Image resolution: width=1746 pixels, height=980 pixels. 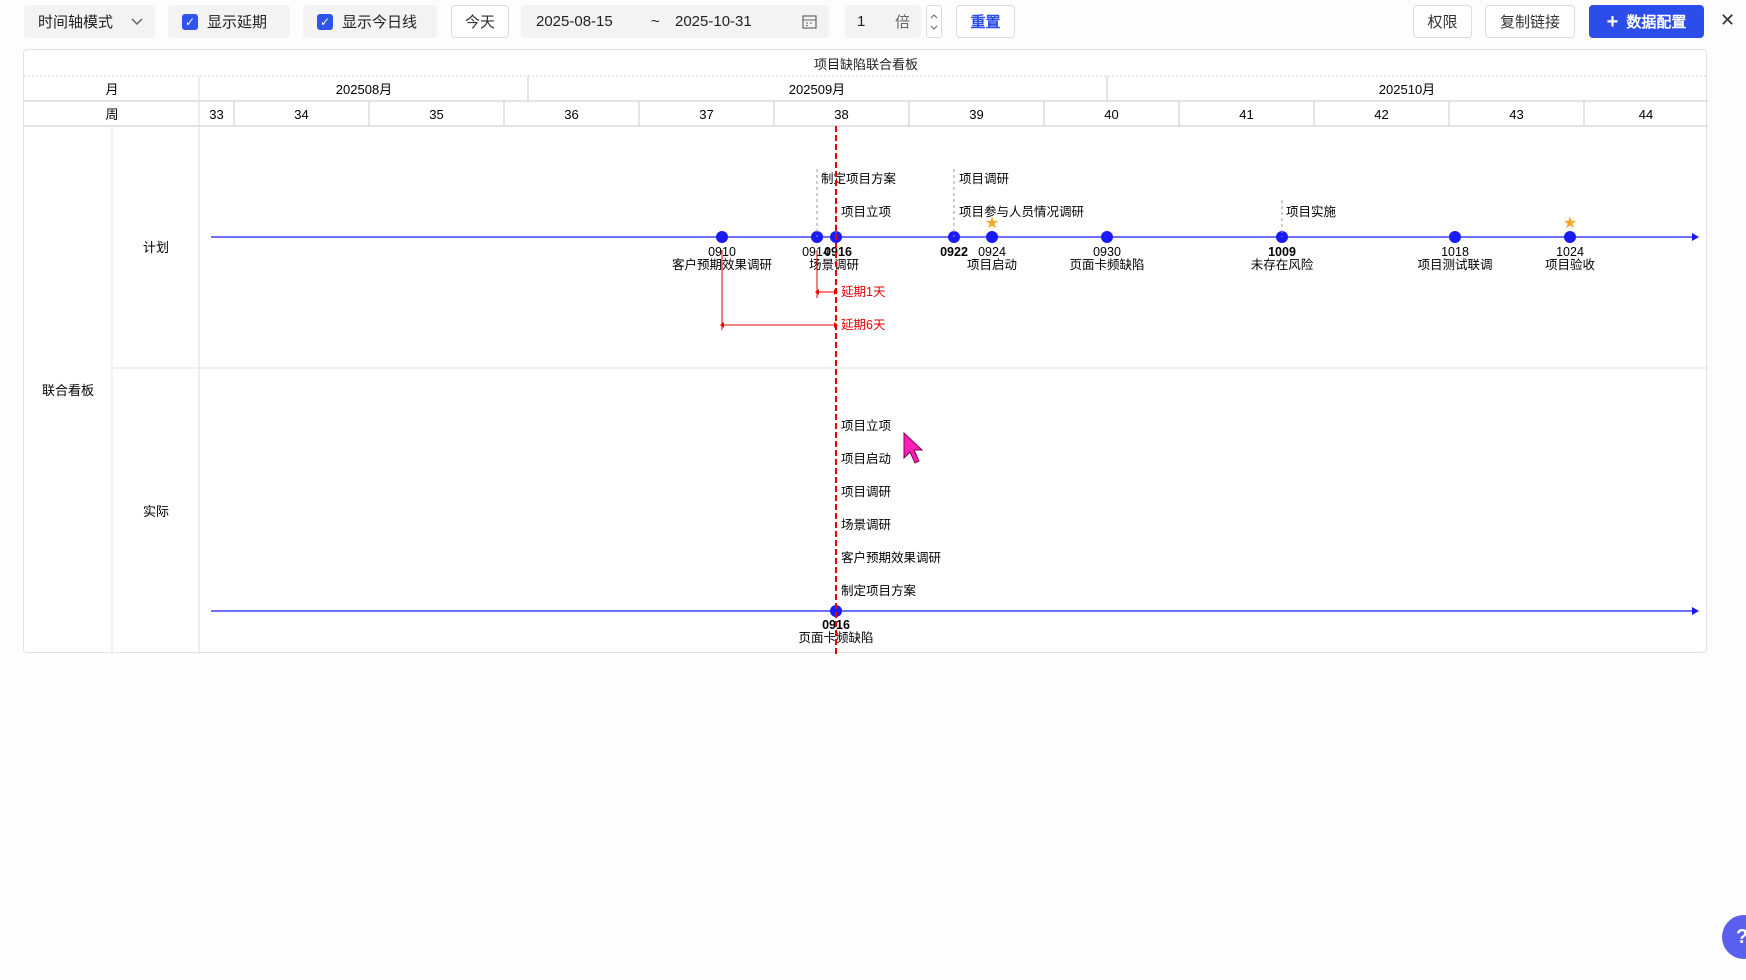 What do you see at coordinates (706, 114) in the screenshot?
I see `week-label: 37` at bounding box center [706, 114].